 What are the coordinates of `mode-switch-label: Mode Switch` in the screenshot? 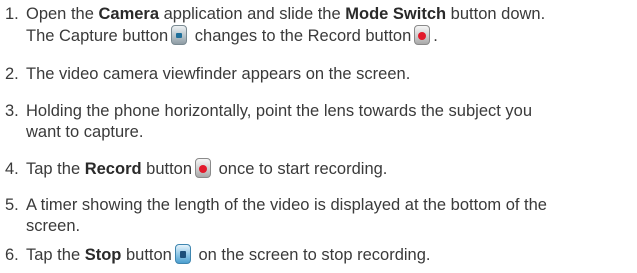 It's located at (396, 14).